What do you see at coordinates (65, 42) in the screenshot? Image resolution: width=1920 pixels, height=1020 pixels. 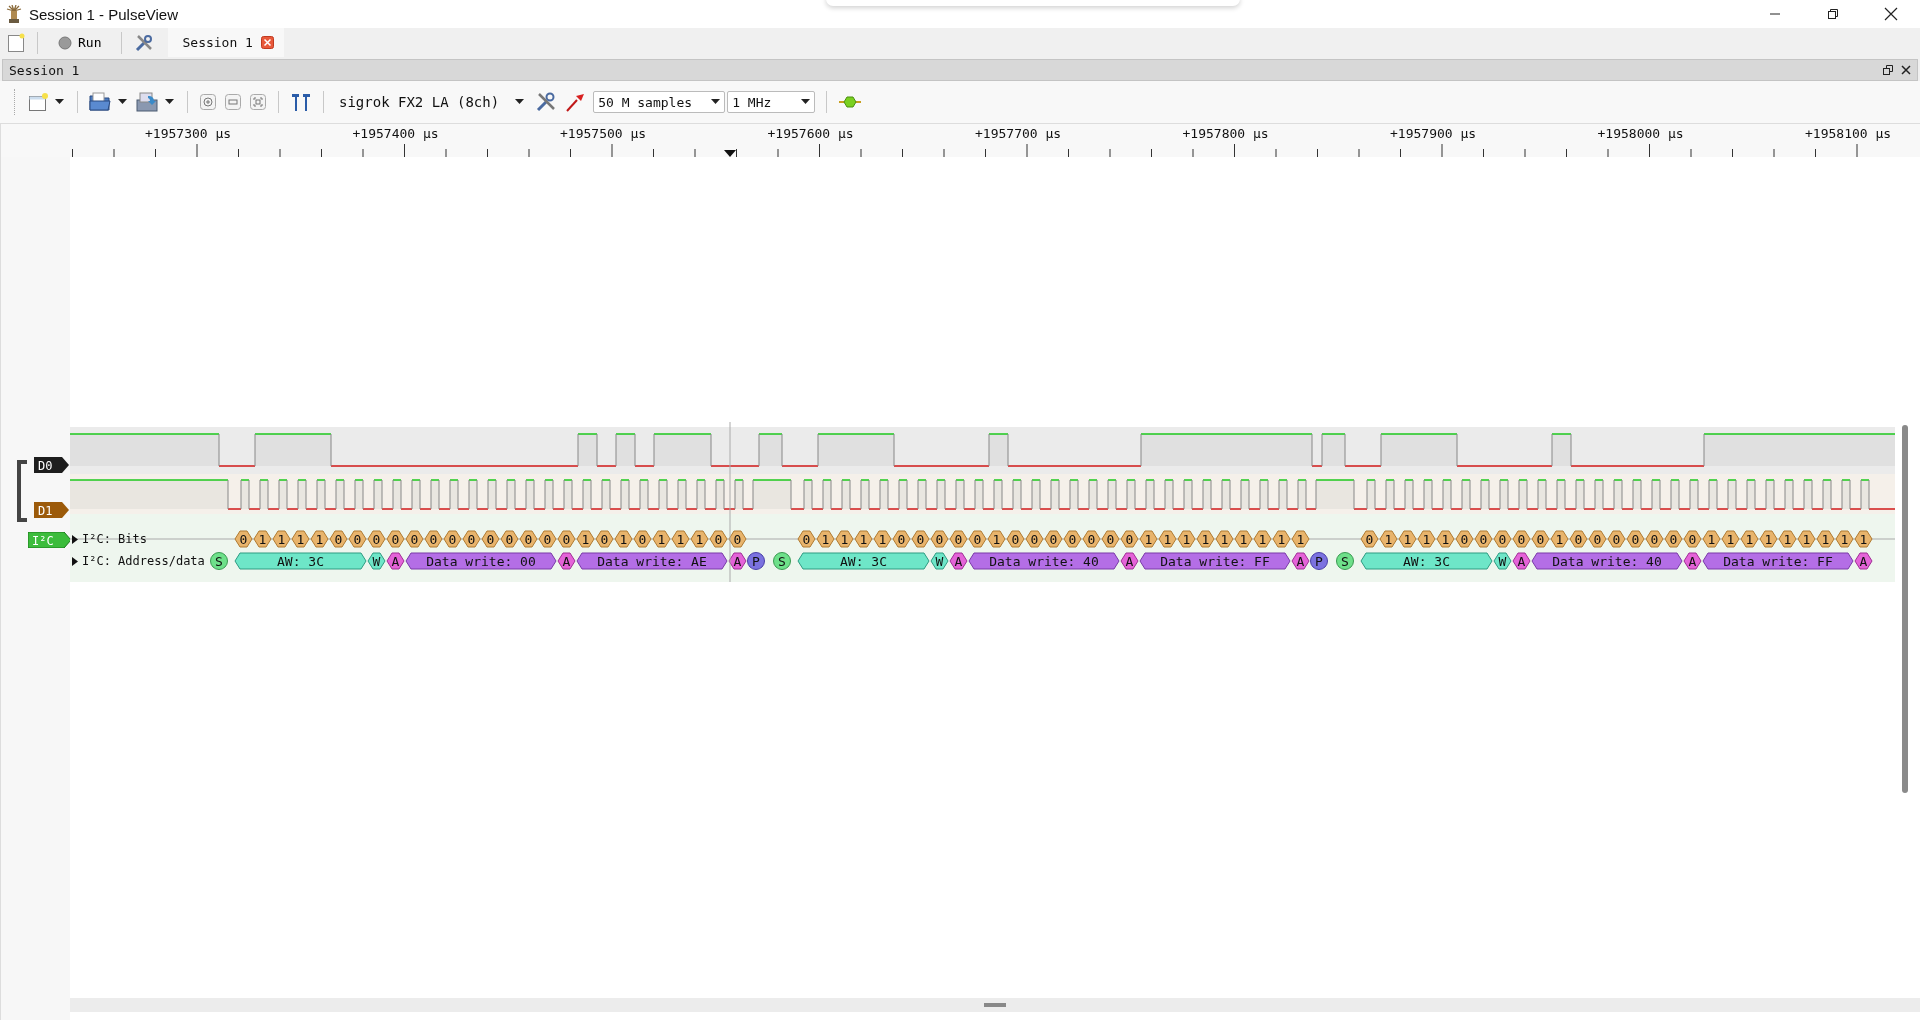 I see `record-icon` at bounding box center [65, 42].